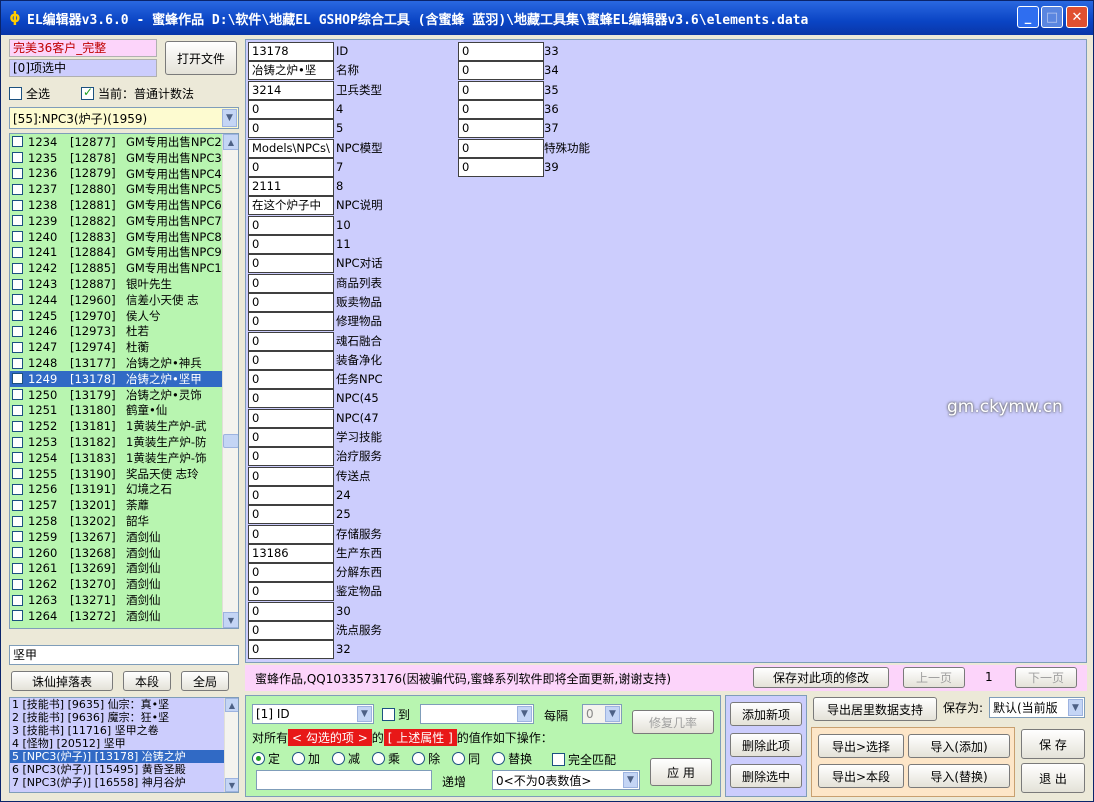  What do you see at coordinates (1075, 707) in the screenshot?
I see `save-as-chevron-down-icon: ▼` at bounding box center [1075, 707].